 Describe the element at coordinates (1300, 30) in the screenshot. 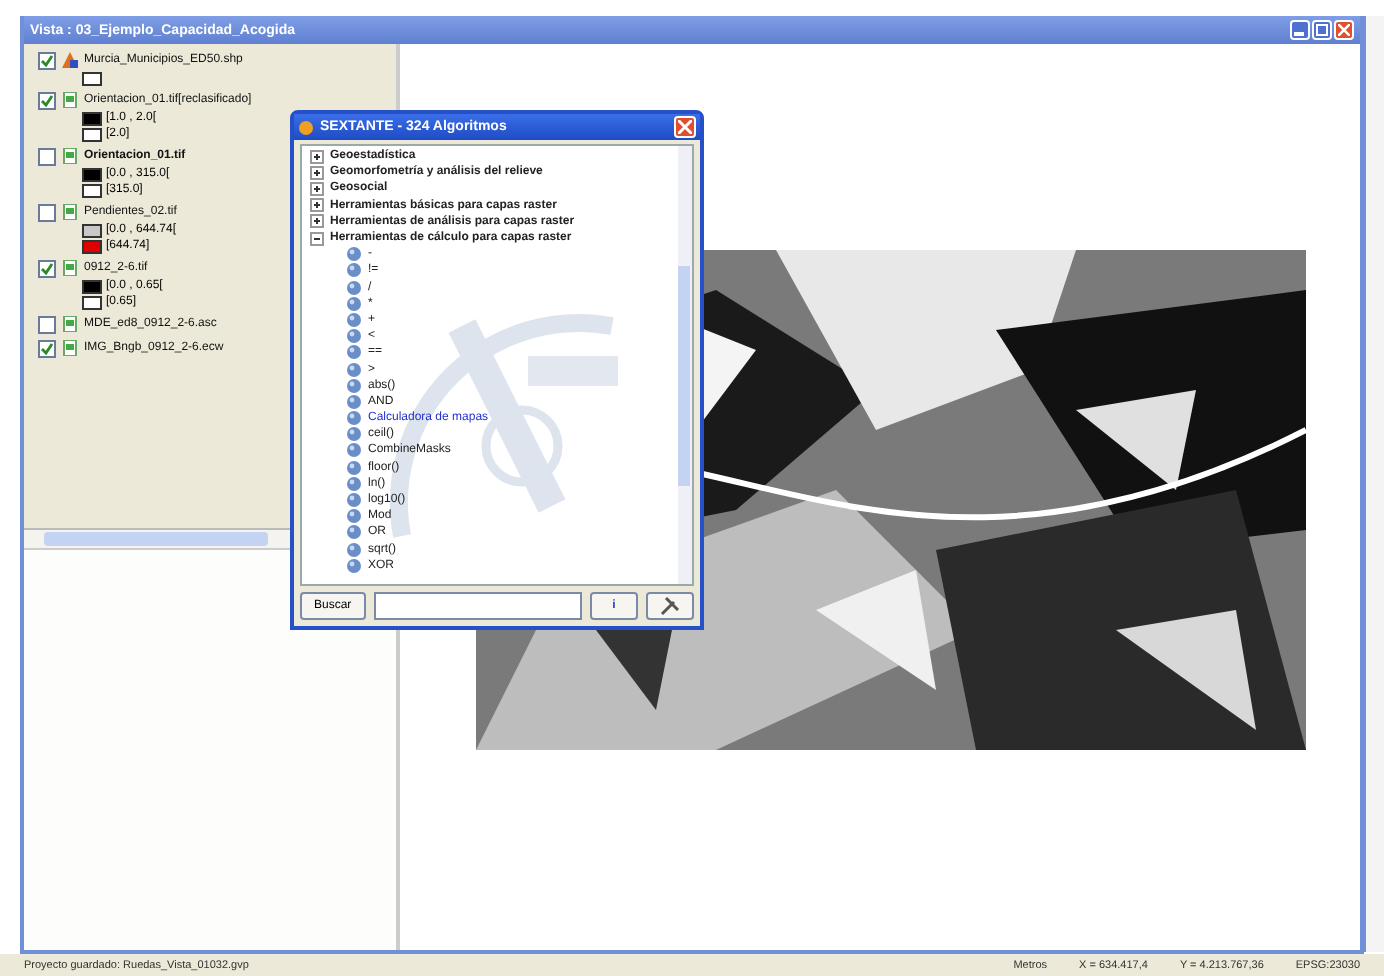

I see `minimize-button` at that location.